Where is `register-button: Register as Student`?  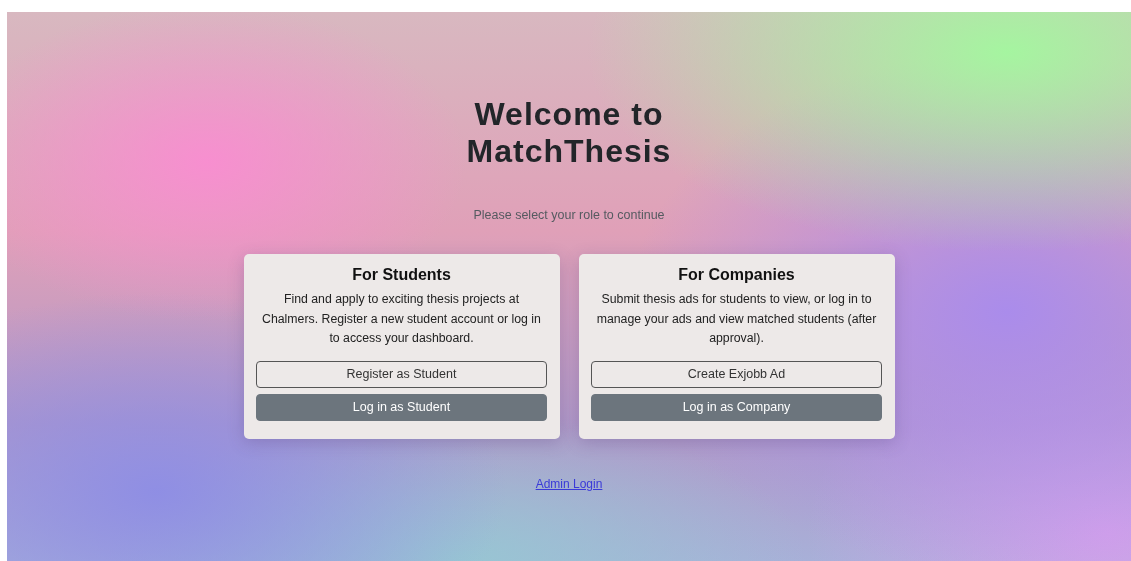
register-button: Register as Student is located at coordinates (401, 374).